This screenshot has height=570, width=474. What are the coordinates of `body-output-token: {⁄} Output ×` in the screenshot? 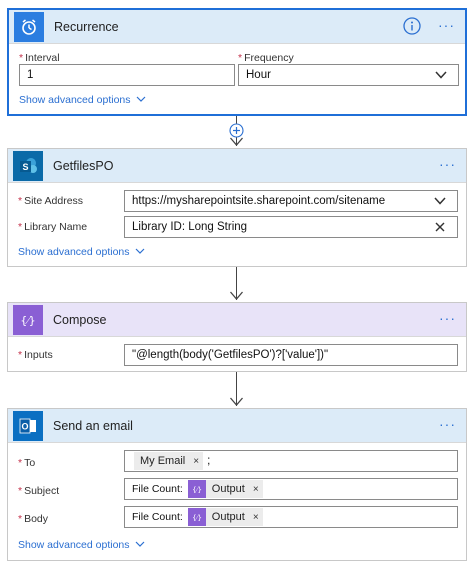 It's located at (225, 517).